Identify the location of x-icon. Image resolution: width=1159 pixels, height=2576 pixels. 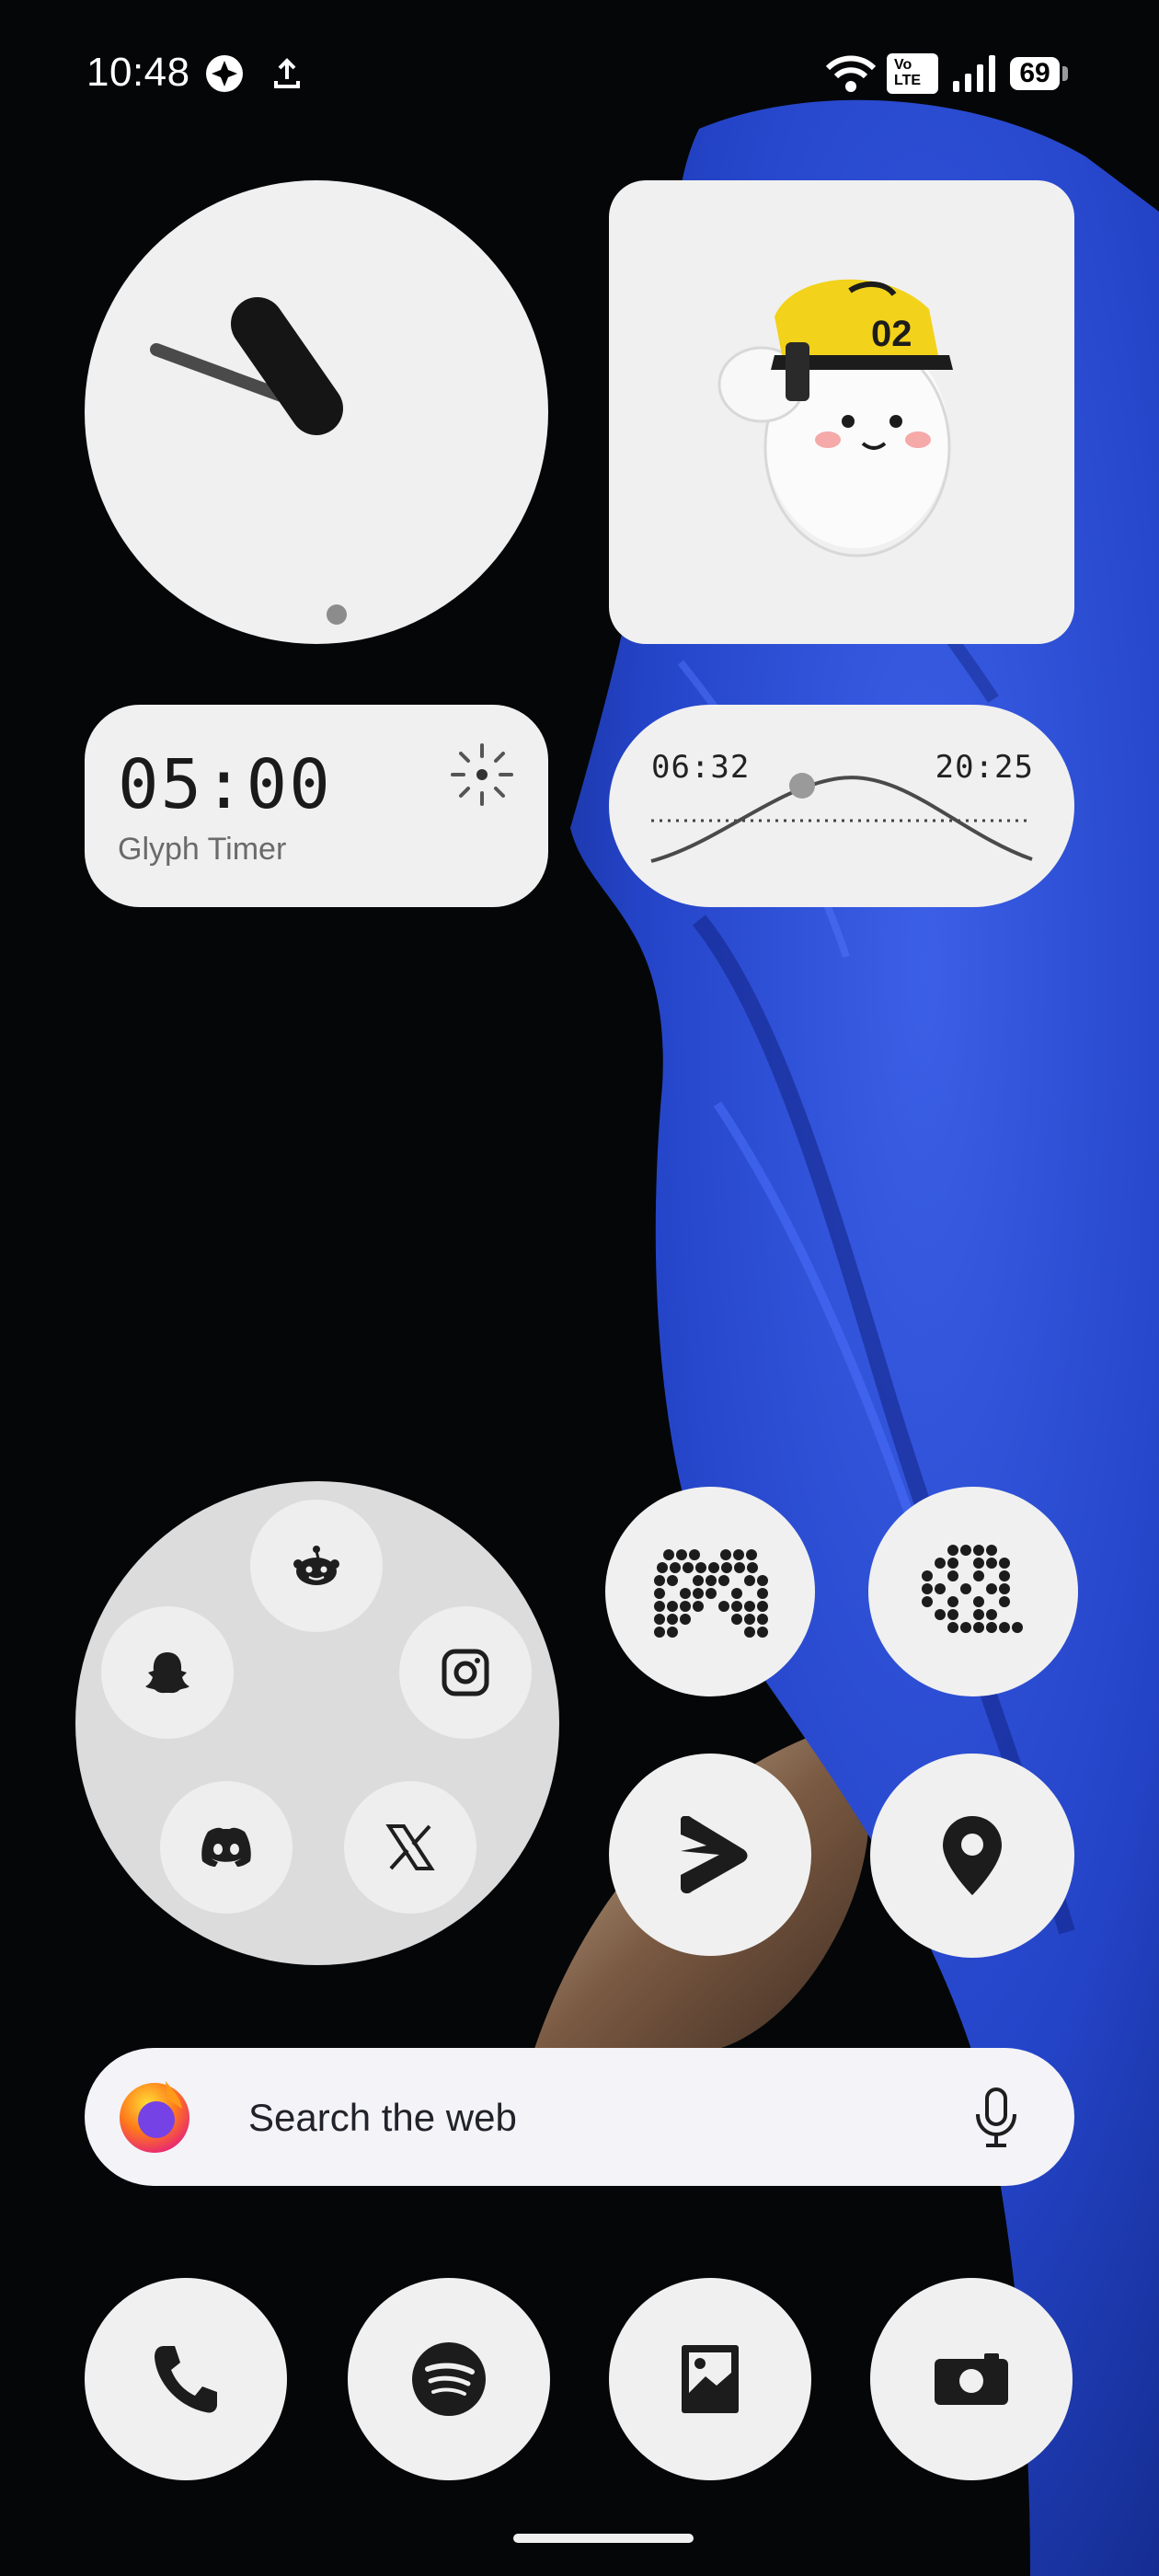
(410, 1847).